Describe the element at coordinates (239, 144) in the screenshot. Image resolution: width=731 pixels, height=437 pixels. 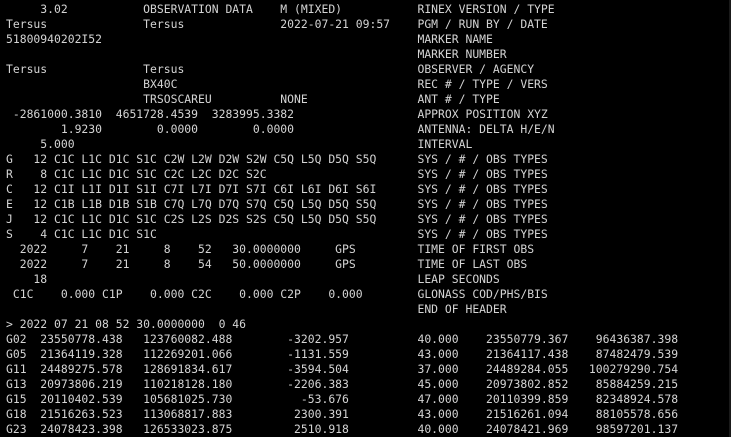
I see `interval-line: 5.000 INTERVAL` at that location.